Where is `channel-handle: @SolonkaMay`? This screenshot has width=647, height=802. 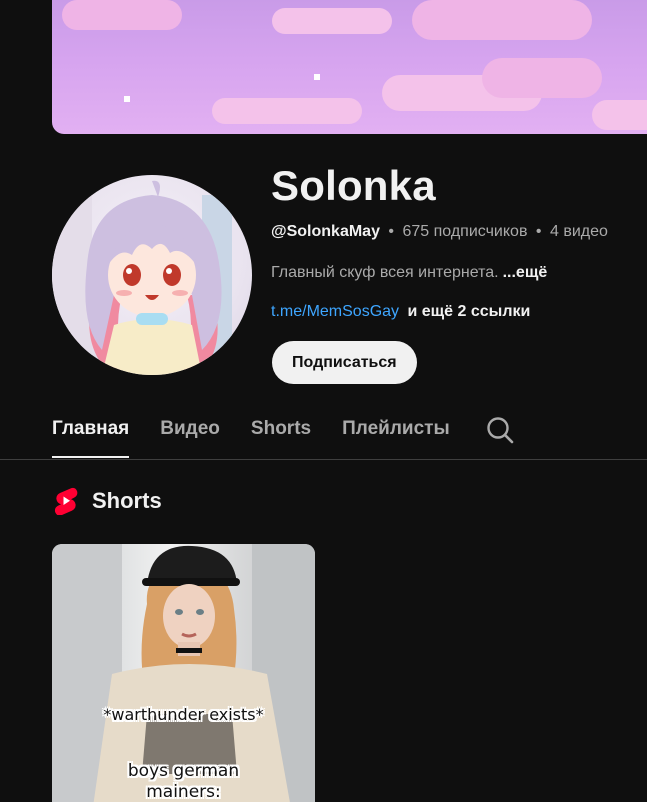 channel-handle: @SolonkaMay is located at coordinates (325, 231).